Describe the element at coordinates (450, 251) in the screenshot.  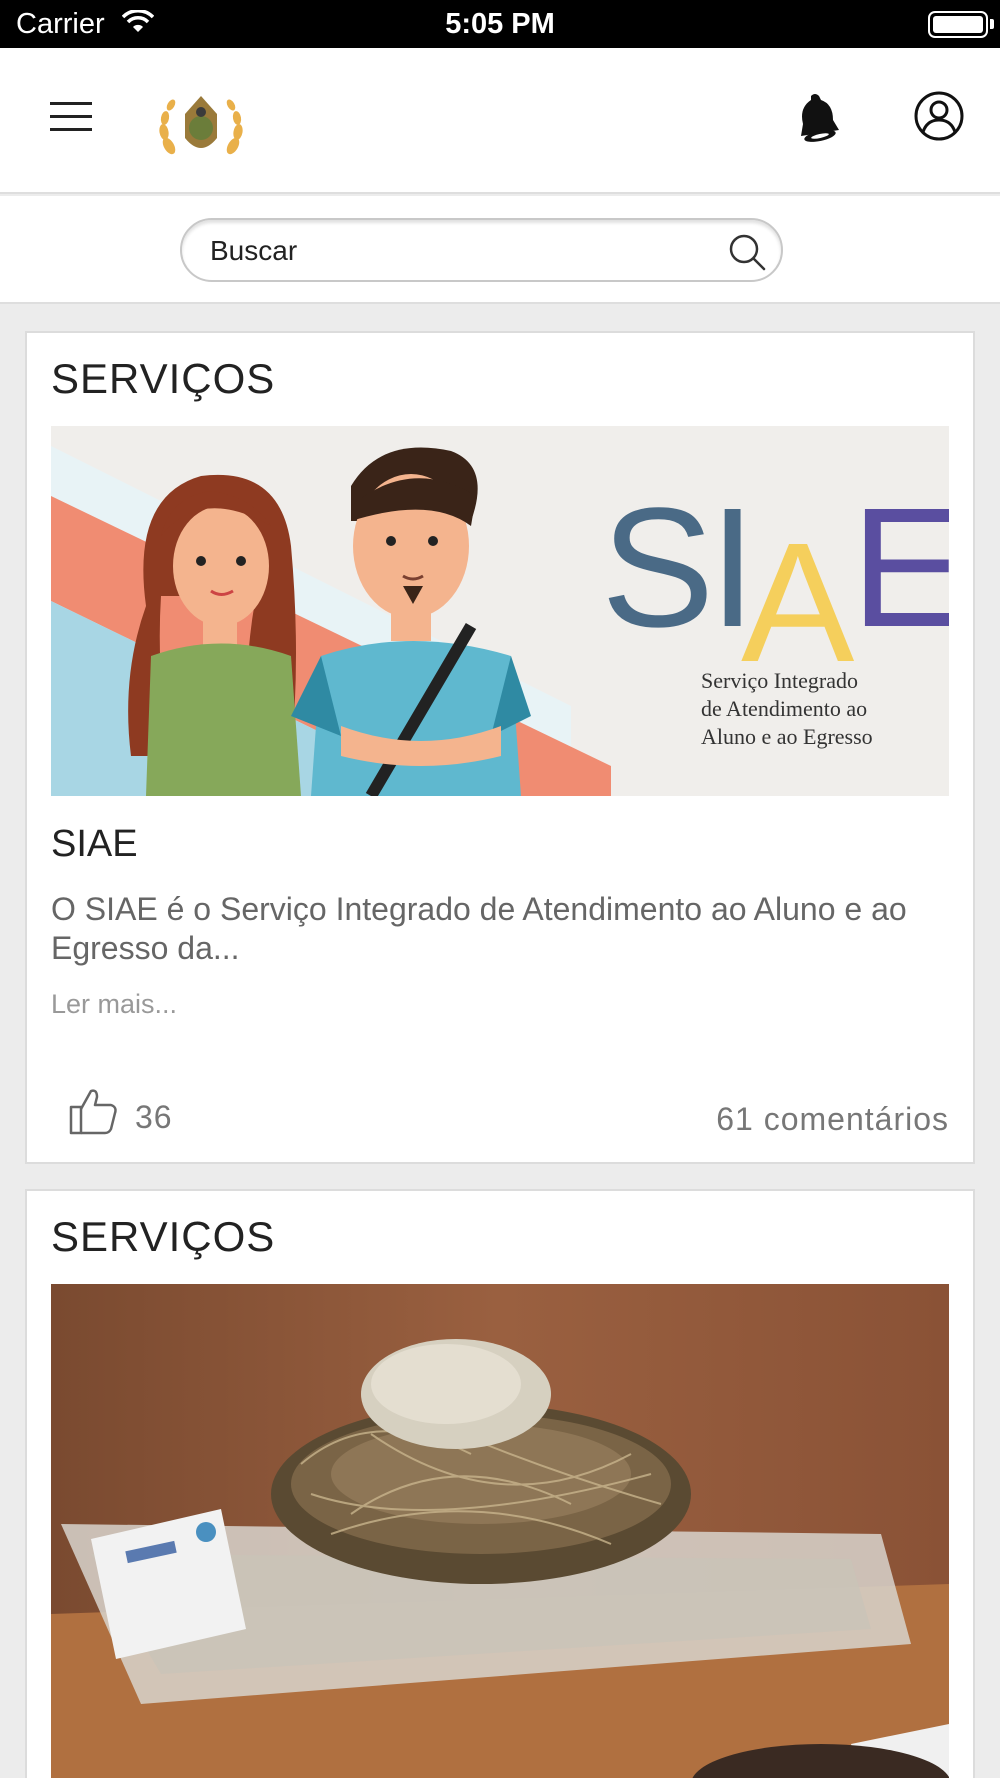
I see `search-input` at that location.